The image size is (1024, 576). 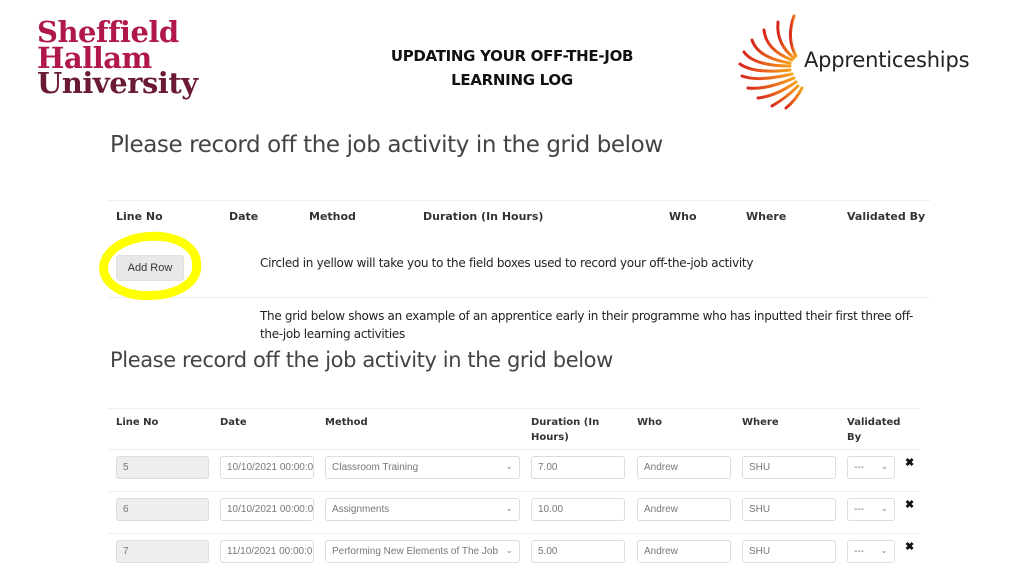 What do you see at coordinates (375, 467) in the screenshot?
I see `method-value: Classroom Training` at bounding box center [375, 467].